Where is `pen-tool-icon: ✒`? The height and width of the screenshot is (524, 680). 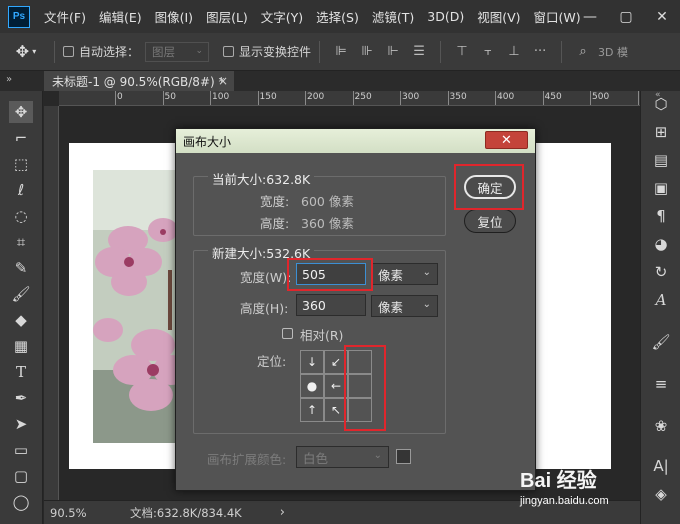 pen-tool-icon: ✒ is located at coordinates (21, 398).